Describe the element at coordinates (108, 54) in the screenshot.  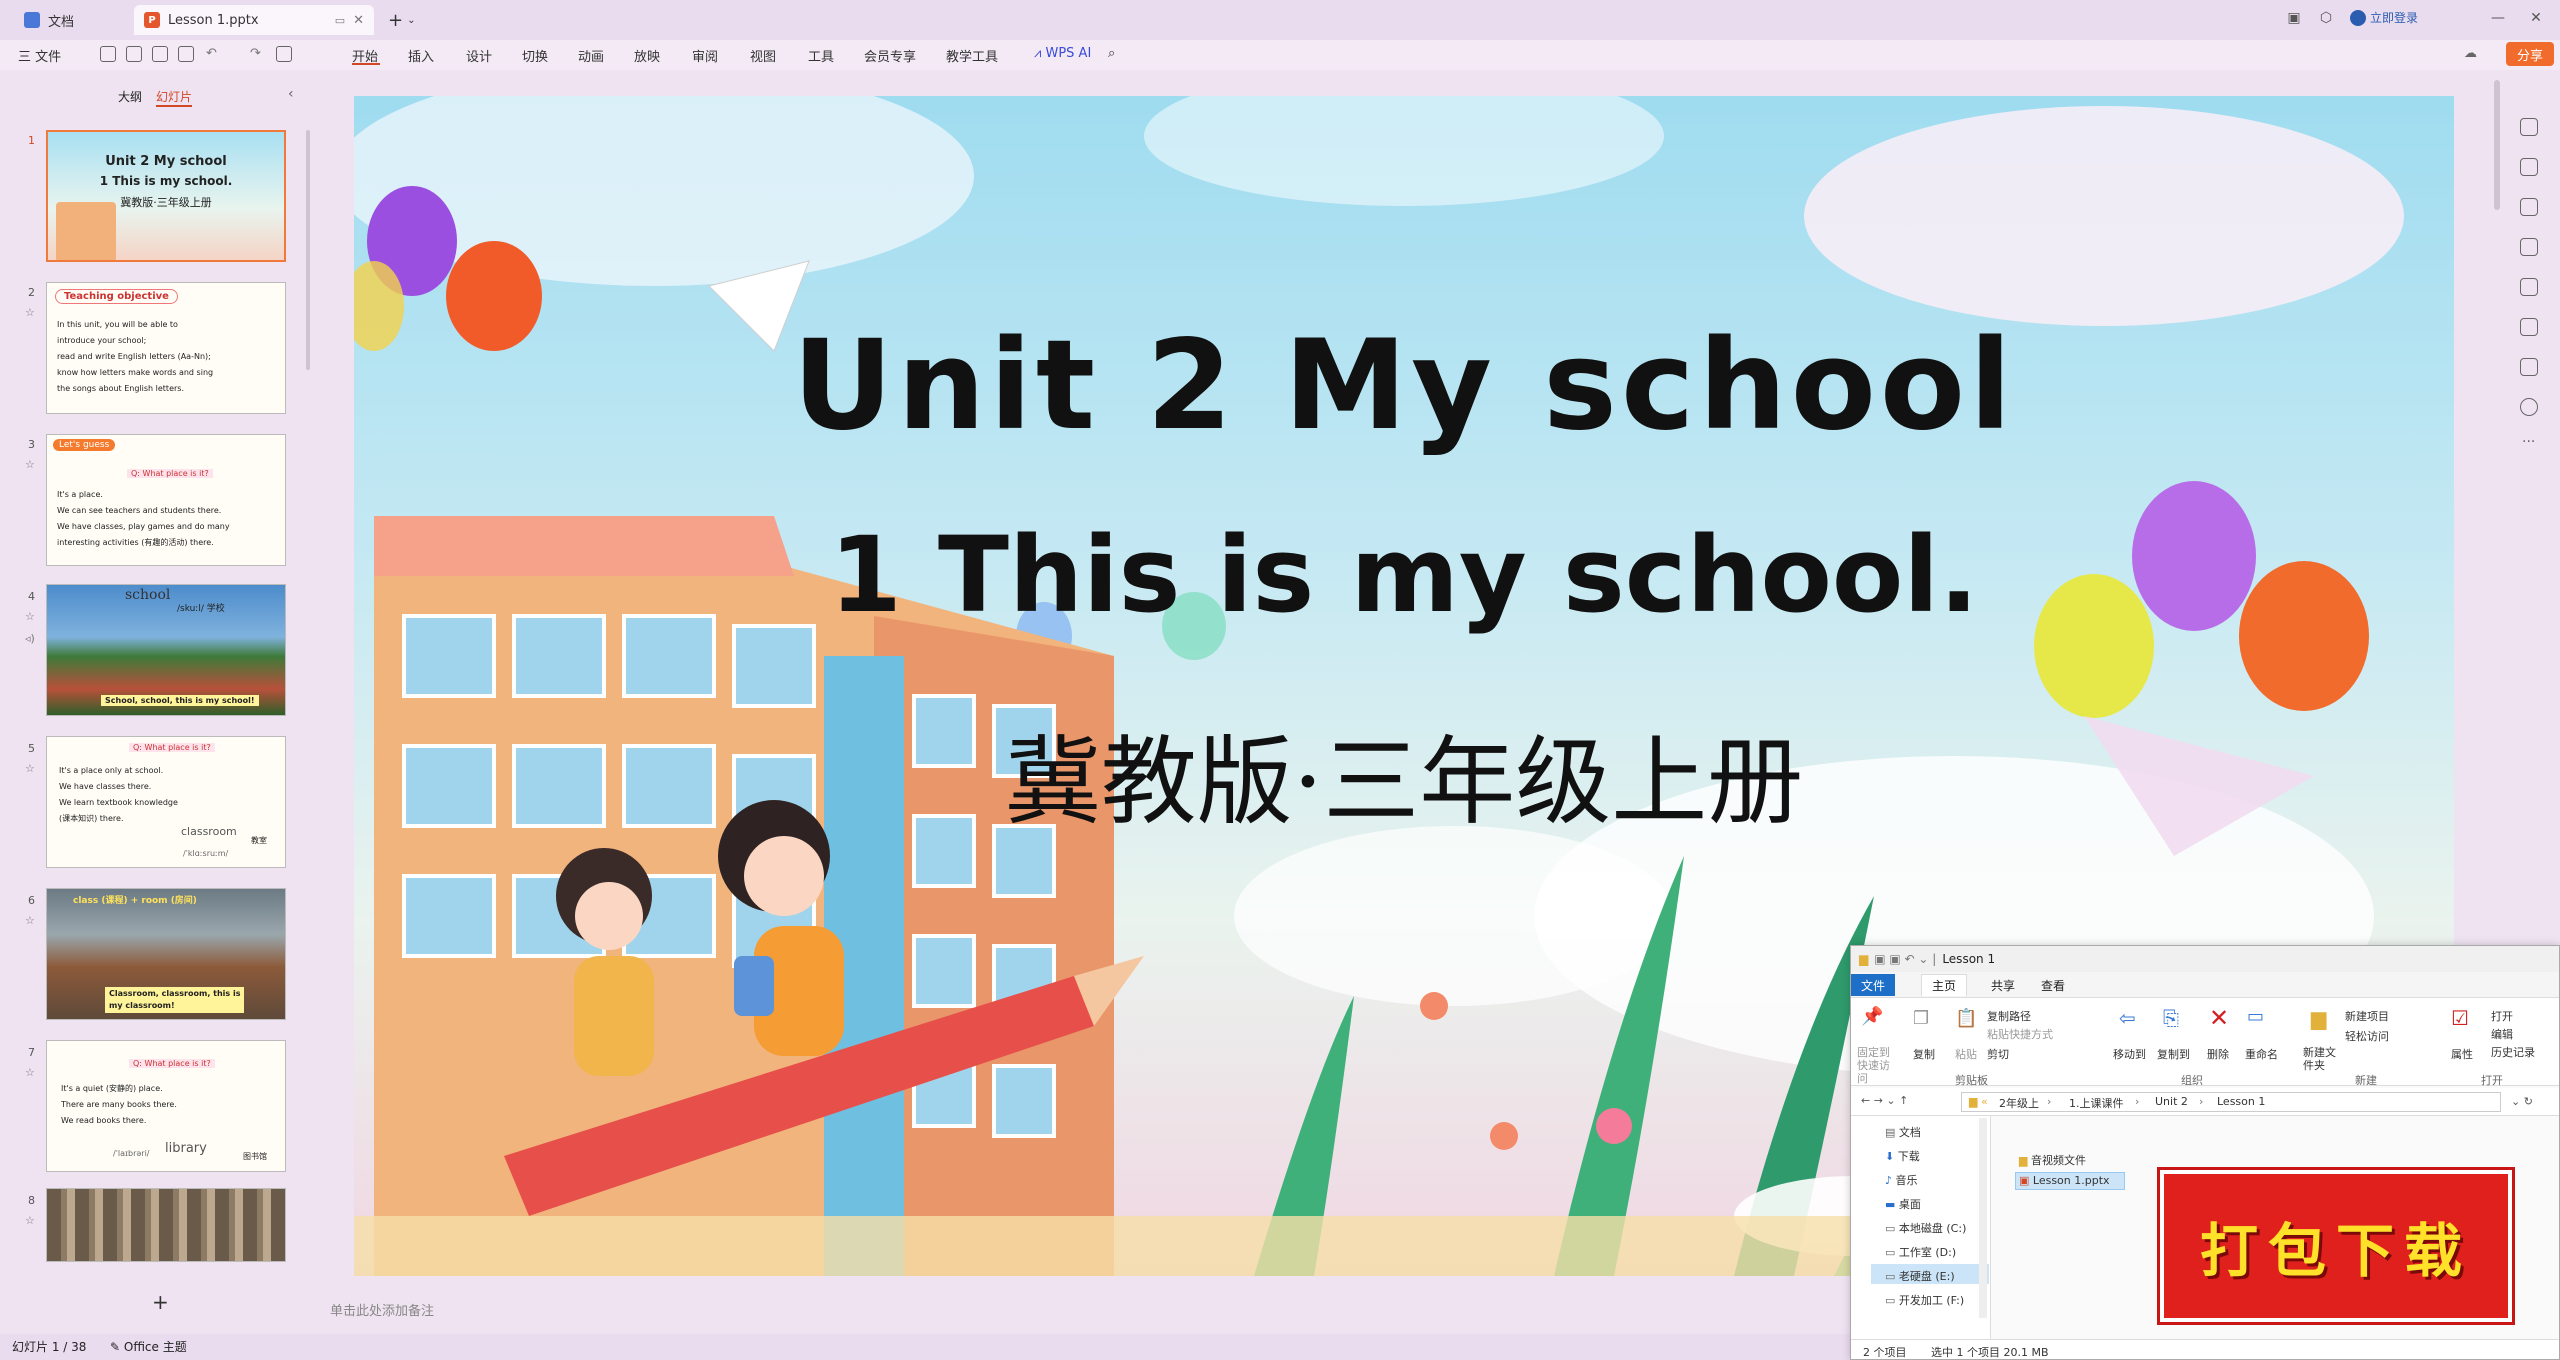
I see `save-icon` at that location.